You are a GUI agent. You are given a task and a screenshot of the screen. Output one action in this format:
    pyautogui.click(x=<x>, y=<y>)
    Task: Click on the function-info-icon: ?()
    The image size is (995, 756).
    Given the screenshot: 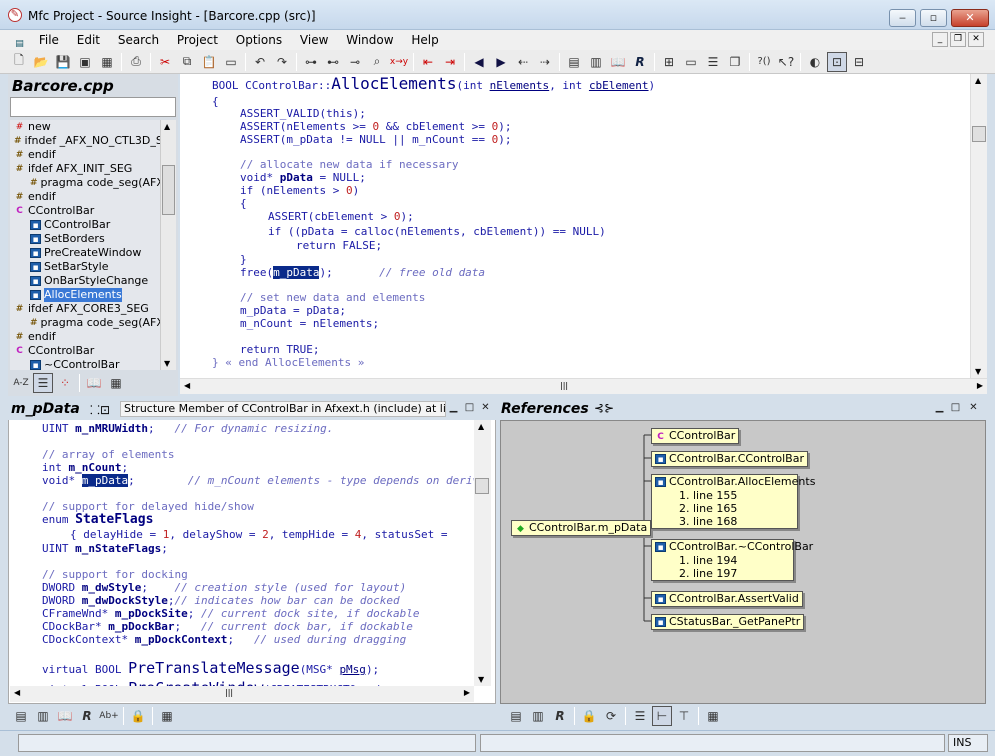 What is the action you would take?
    pyautogui.click(x=764, y=62)
    